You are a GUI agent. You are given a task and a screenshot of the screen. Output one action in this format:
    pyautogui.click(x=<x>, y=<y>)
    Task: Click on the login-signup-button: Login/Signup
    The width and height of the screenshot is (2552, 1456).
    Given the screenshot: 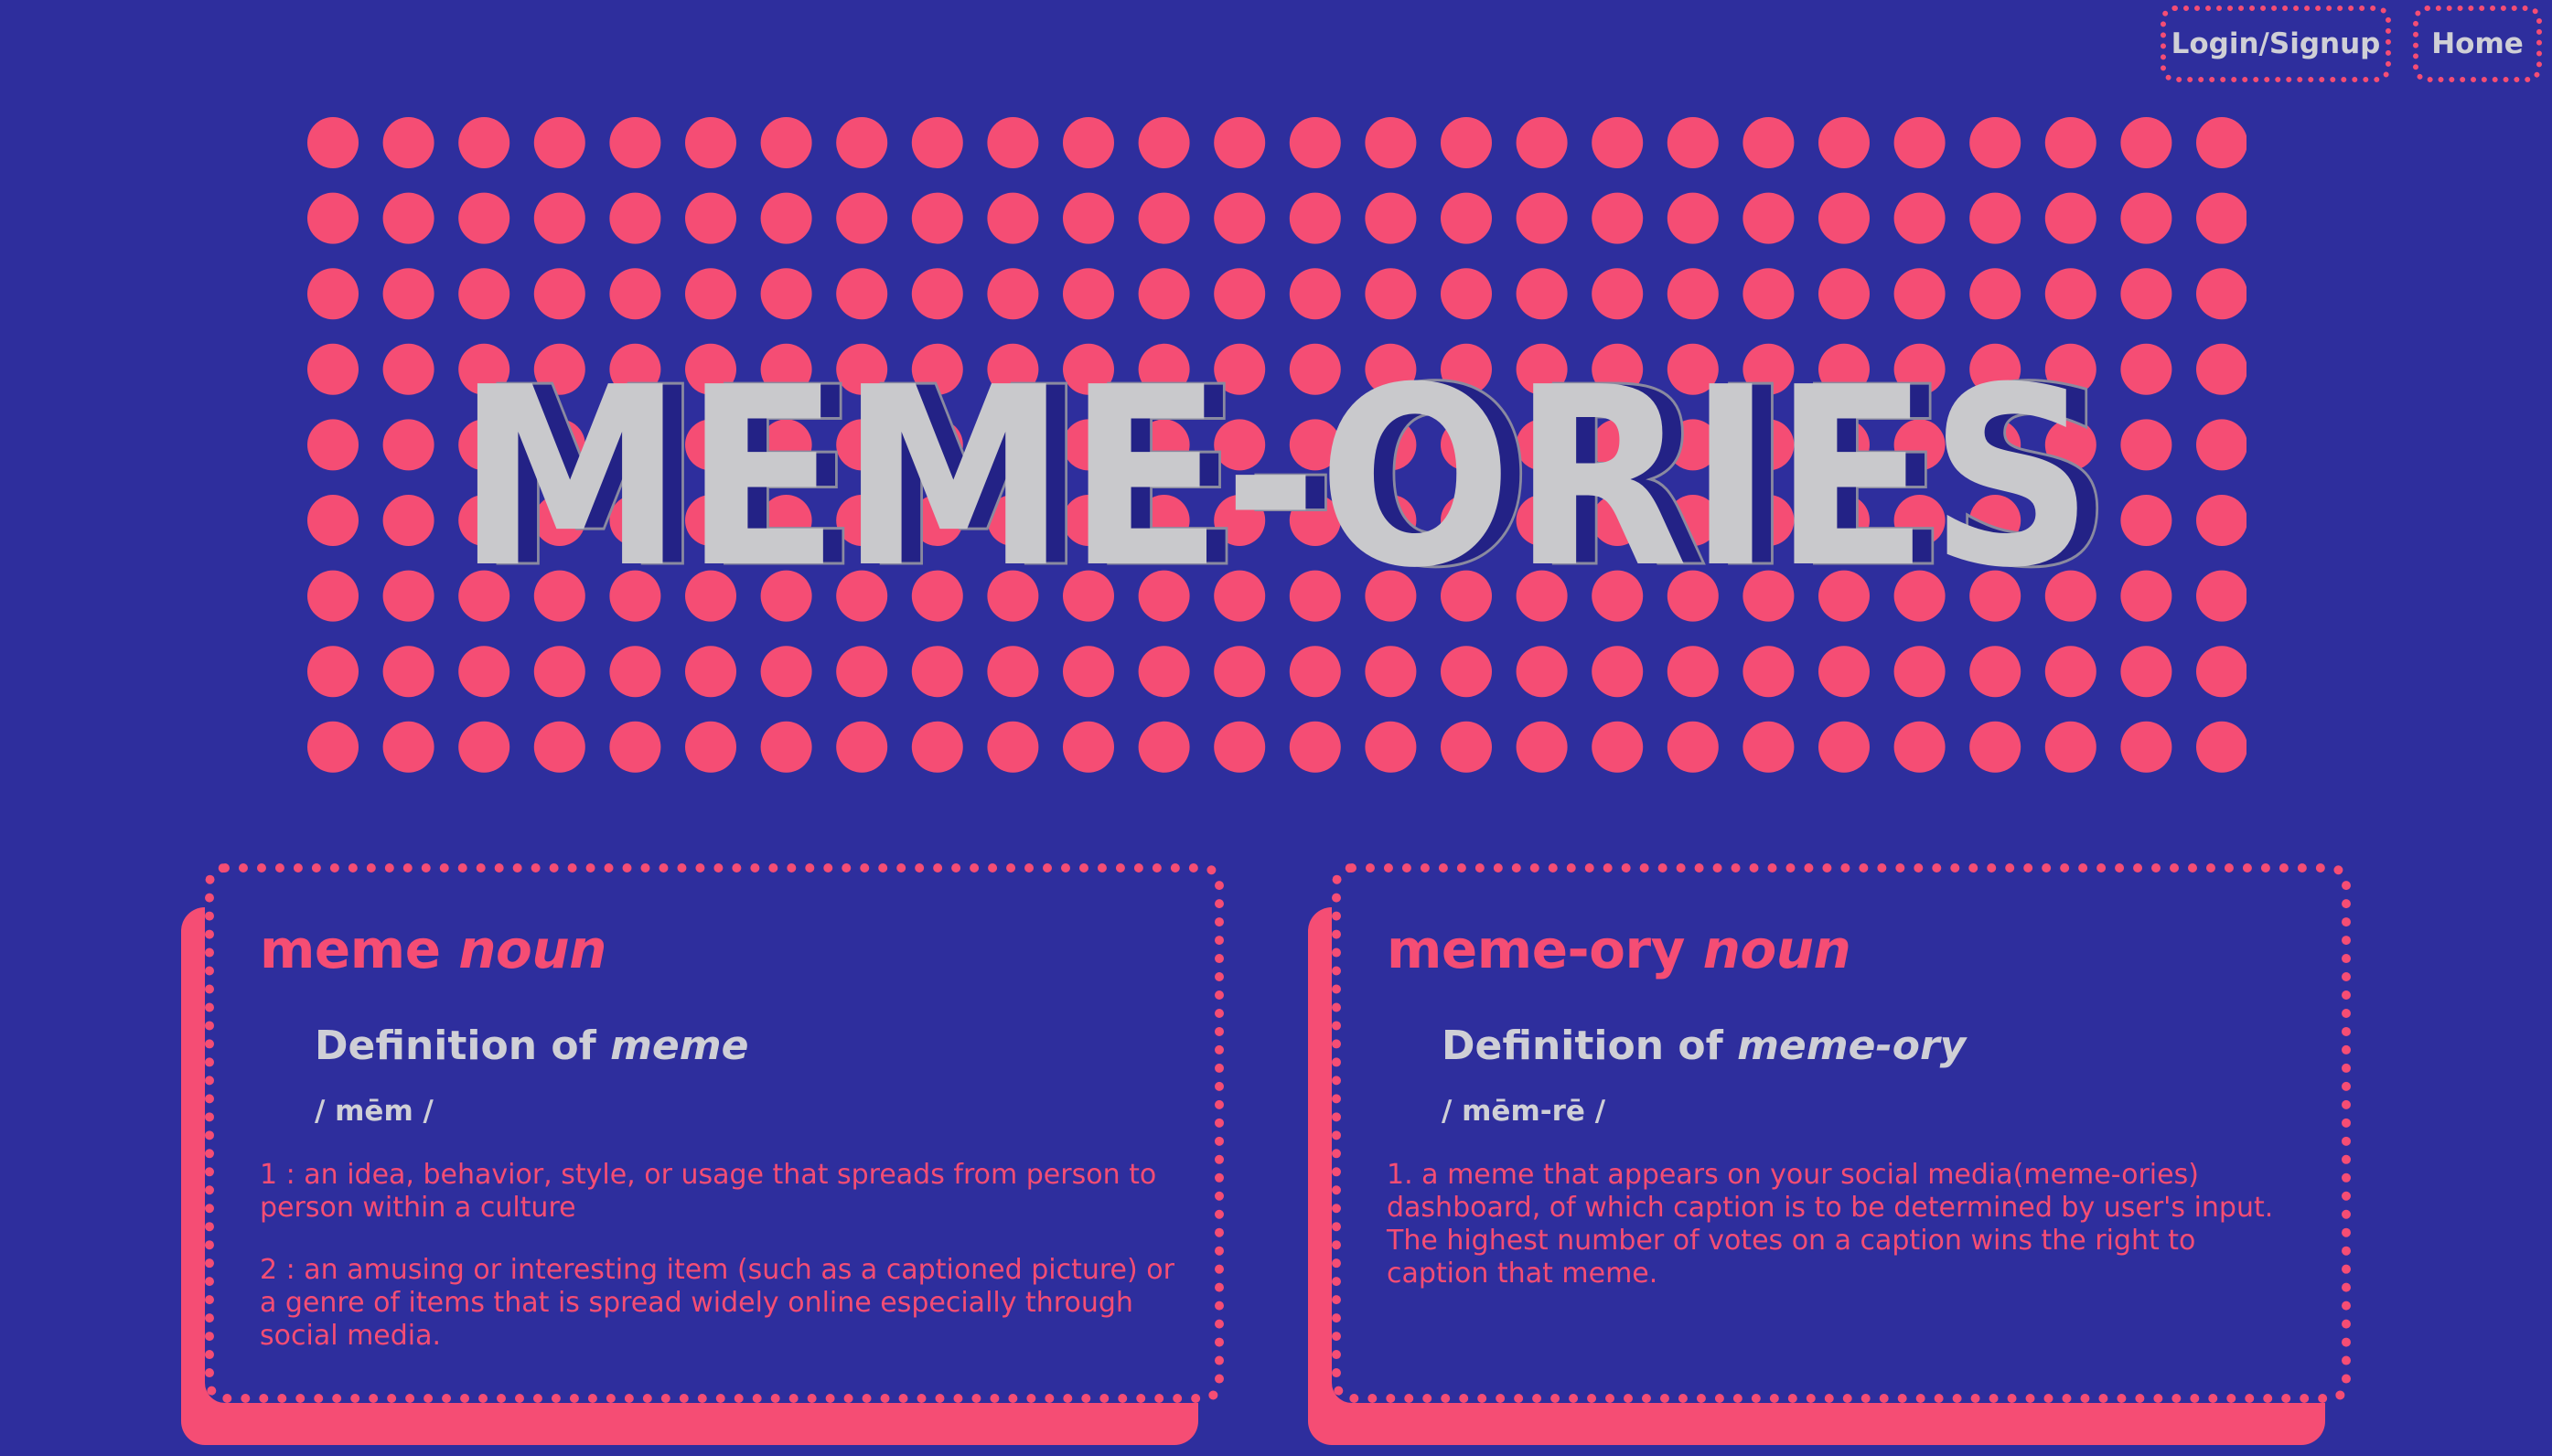 What is the action you would take?
    pyautogui.click(x=2276, y=43)
    